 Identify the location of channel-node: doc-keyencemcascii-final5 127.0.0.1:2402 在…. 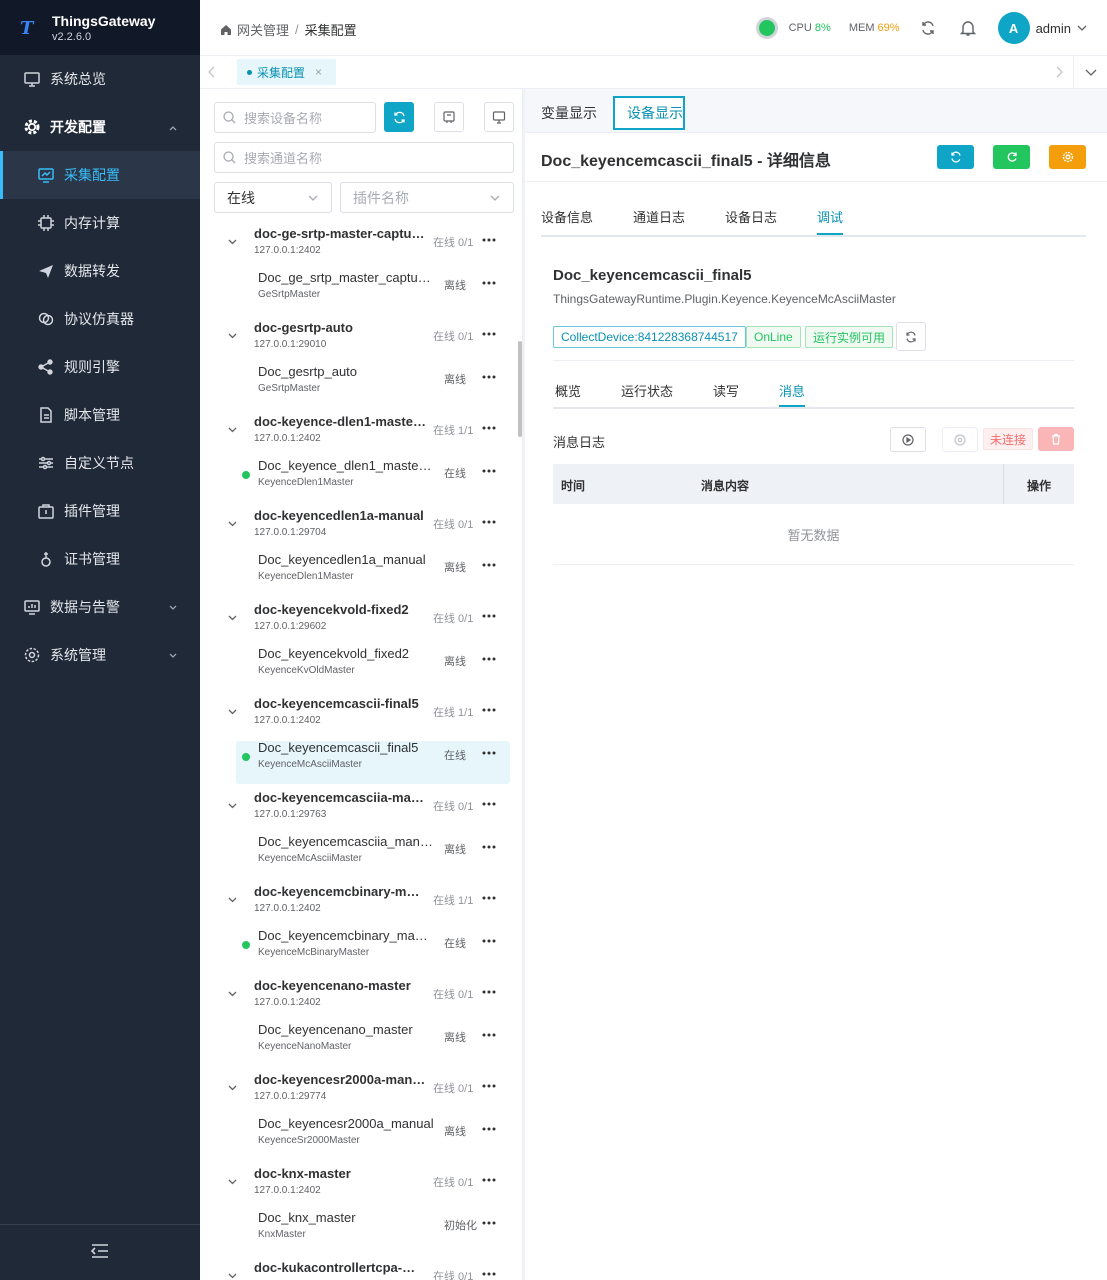
(359, 717).